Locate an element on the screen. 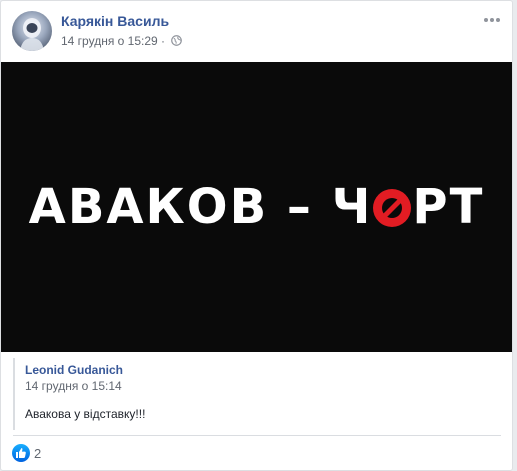 This screenshot has height=471, width=517. image-caption: АВАКОВ – Ч РТ is located at coordinates (256, 207).